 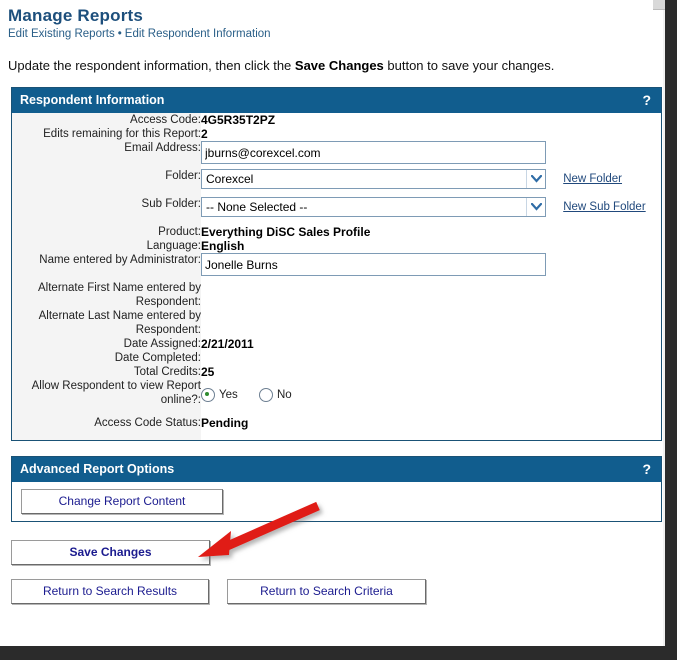 What do you see at coordinates (604, 207) in the screenshot?
I see `new-sub-folder-link: New Sub Folder` at bounding box center [604, 207].